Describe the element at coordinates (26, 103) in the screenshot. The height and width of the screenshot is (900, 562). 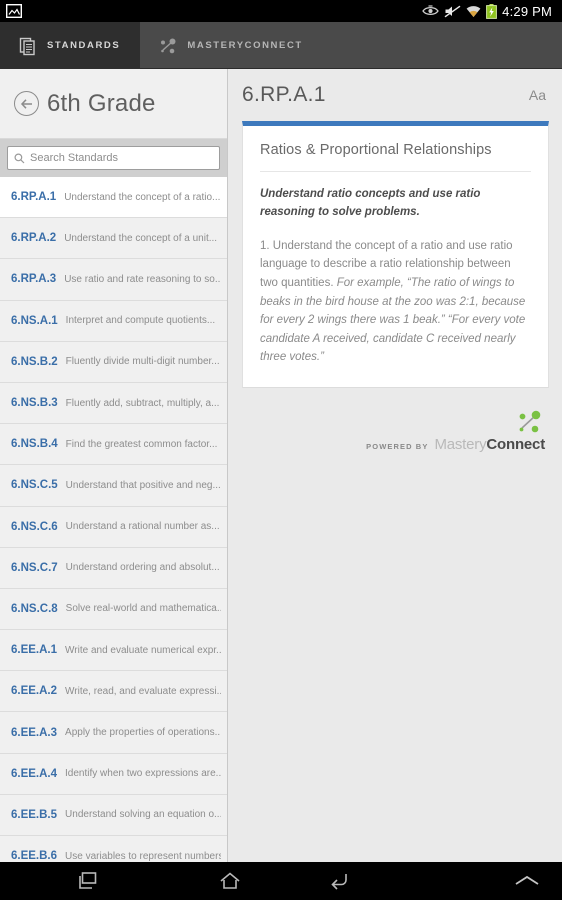
I see `back-arrow-icon` at that location.